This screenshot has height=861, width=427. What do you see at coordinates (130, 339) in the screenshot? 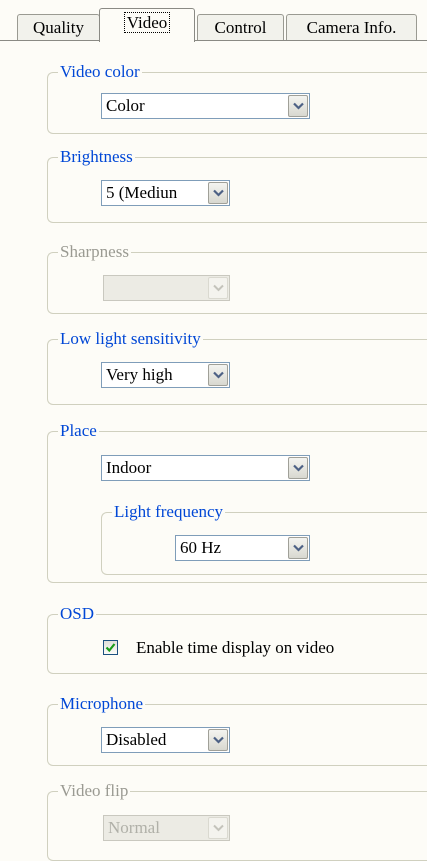
I see `low-light-legend: Low light sensitivity` at bounding box center [130, 339].